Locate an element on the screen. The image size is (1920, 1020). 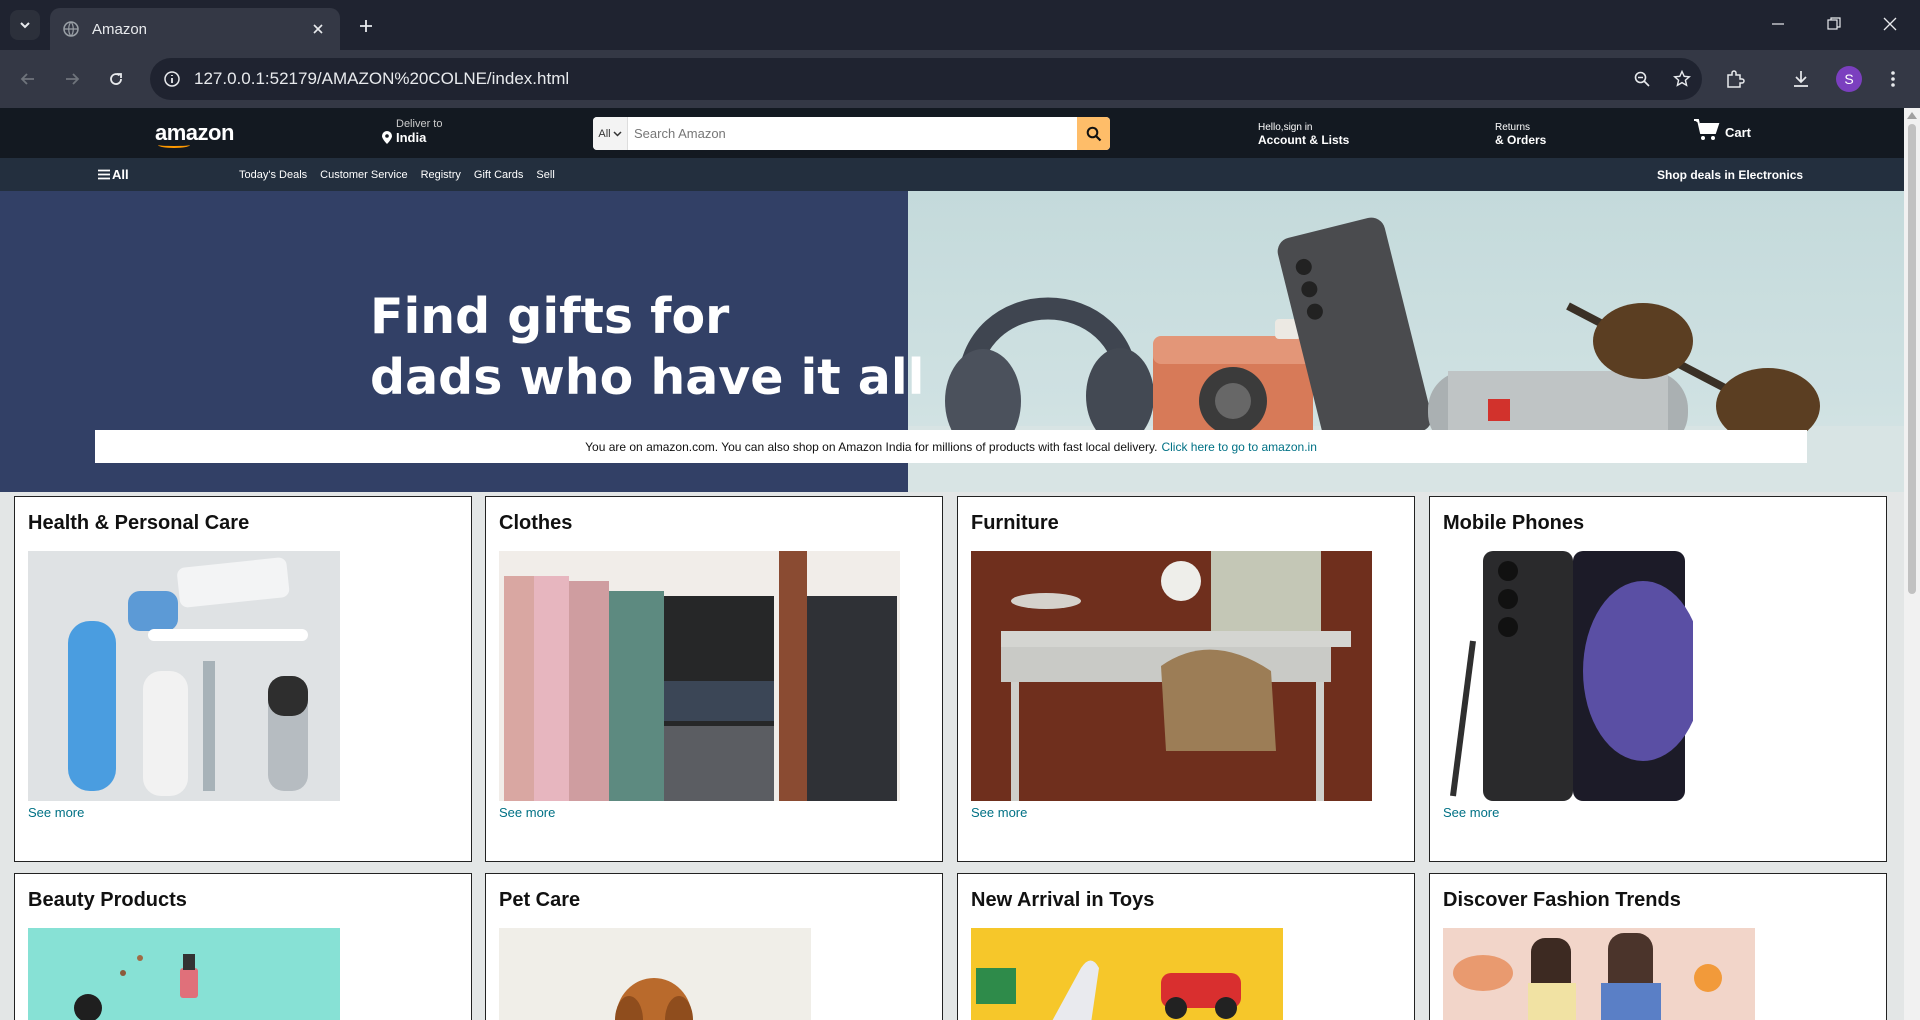
card-furniture: Furniture See more is located at coordinates (1186, 679).